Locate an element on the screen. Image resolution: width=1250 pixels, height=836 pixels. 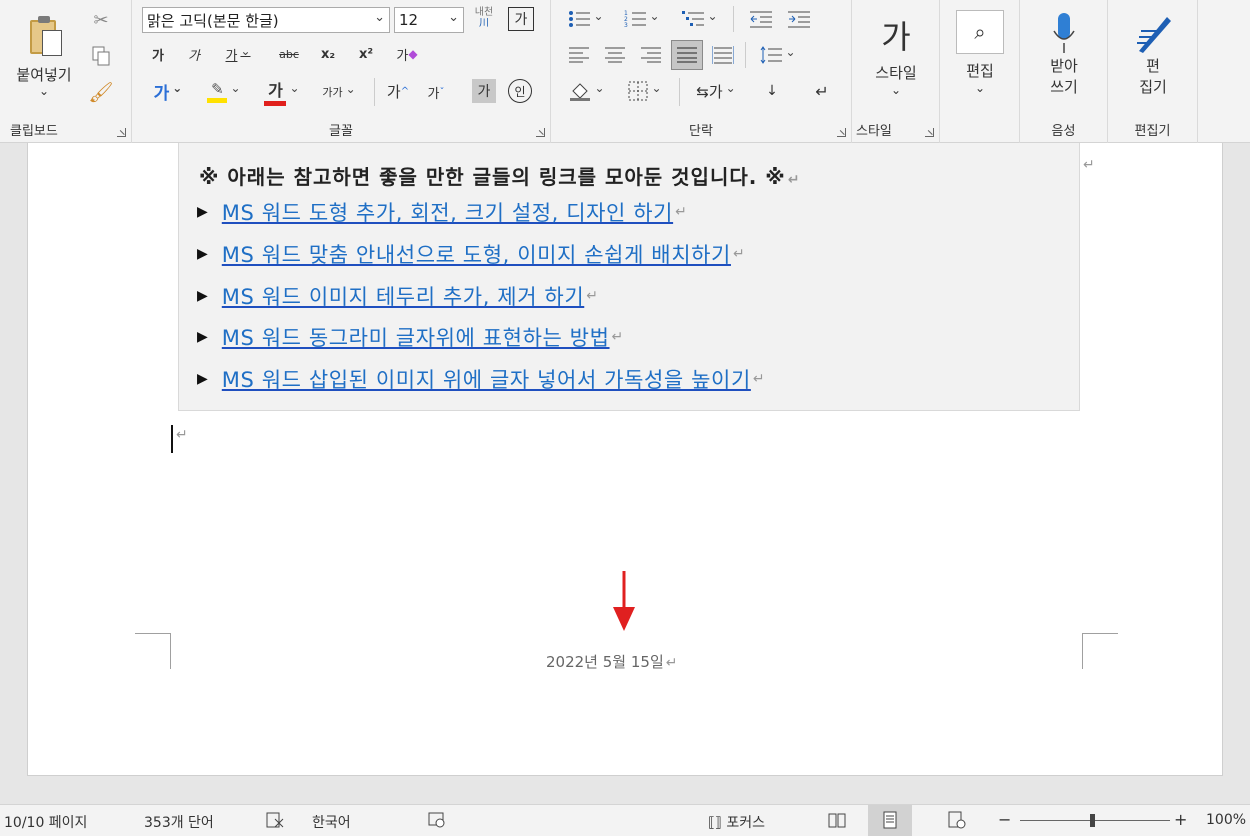
sort-button: ↓ is located at coordinates (772, 91).